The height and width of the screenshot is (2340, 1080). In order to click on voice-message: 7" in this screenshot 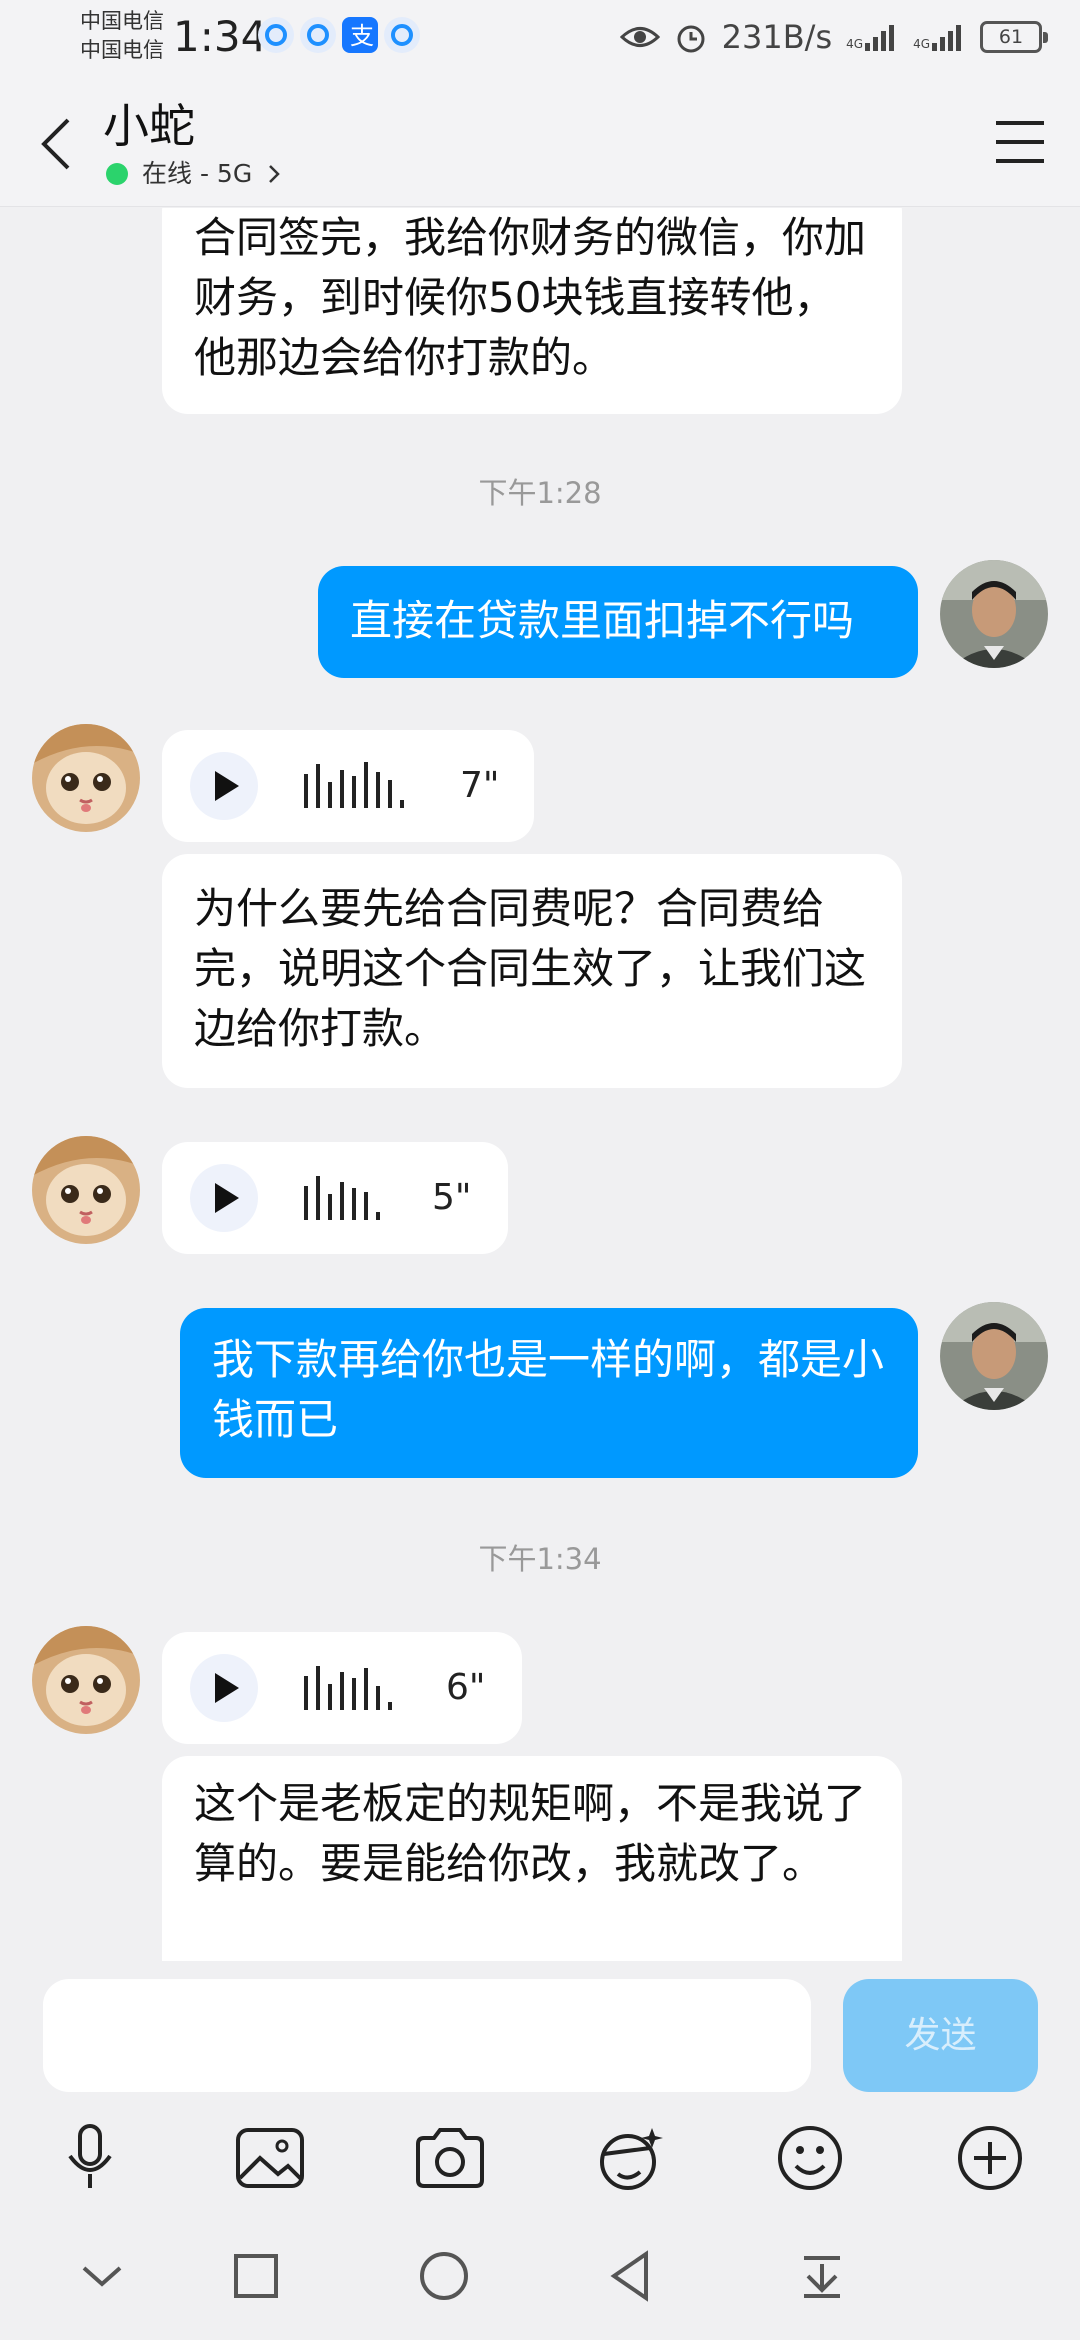, I will do `click(348, 786)`.